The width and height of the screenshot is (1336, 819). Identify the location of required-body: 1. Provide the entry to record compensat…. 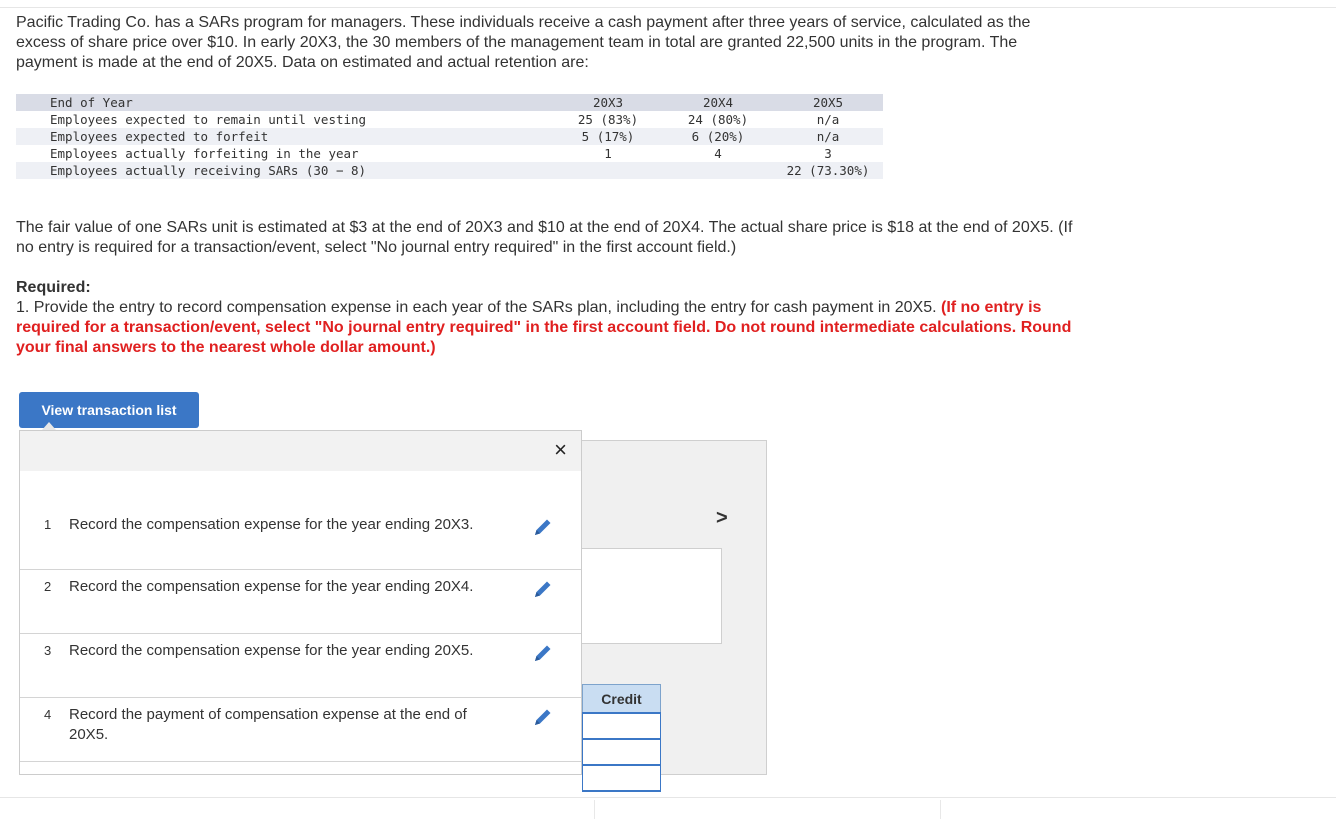
(476, 307).